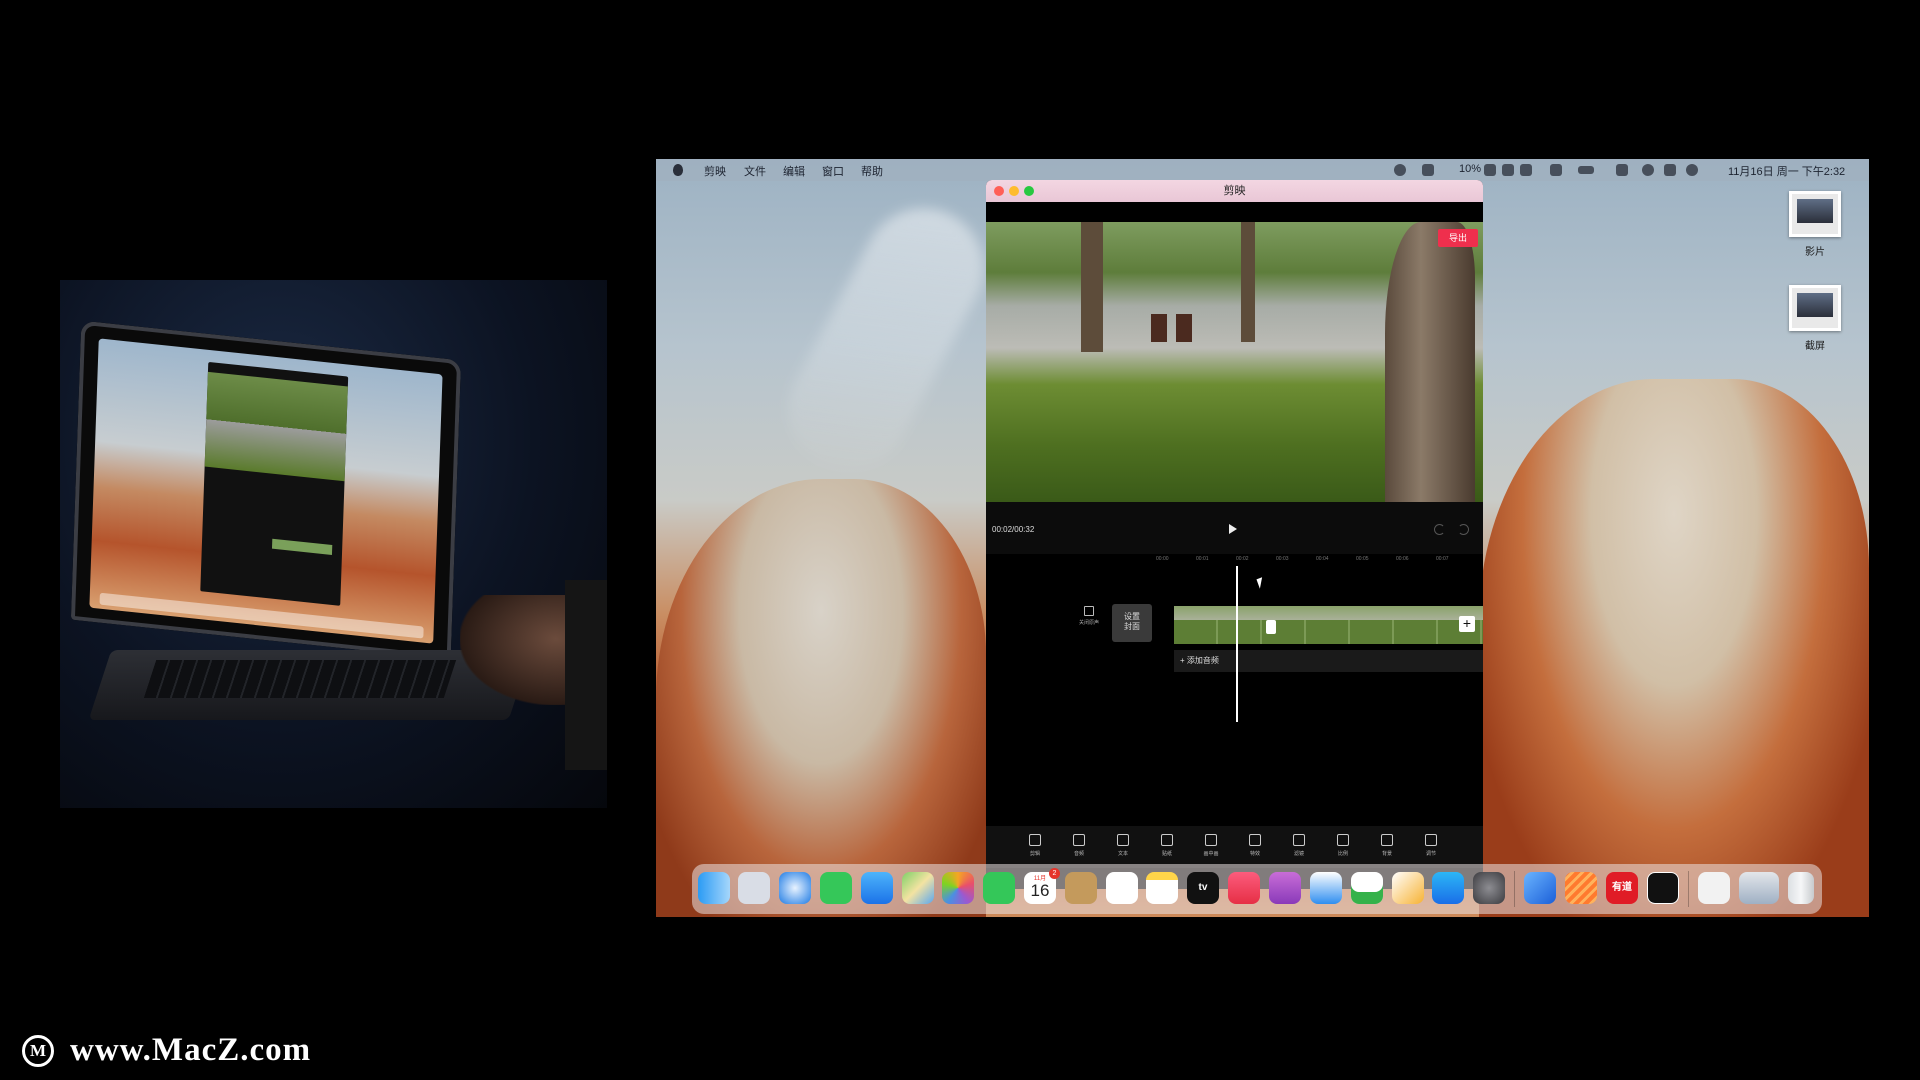 The height and width of the screenshot is (1080, 1920). What do you see at coordinates (1463, 529) in the screenshot?
I see `redo-icon` at bounding box center [1463, 529].